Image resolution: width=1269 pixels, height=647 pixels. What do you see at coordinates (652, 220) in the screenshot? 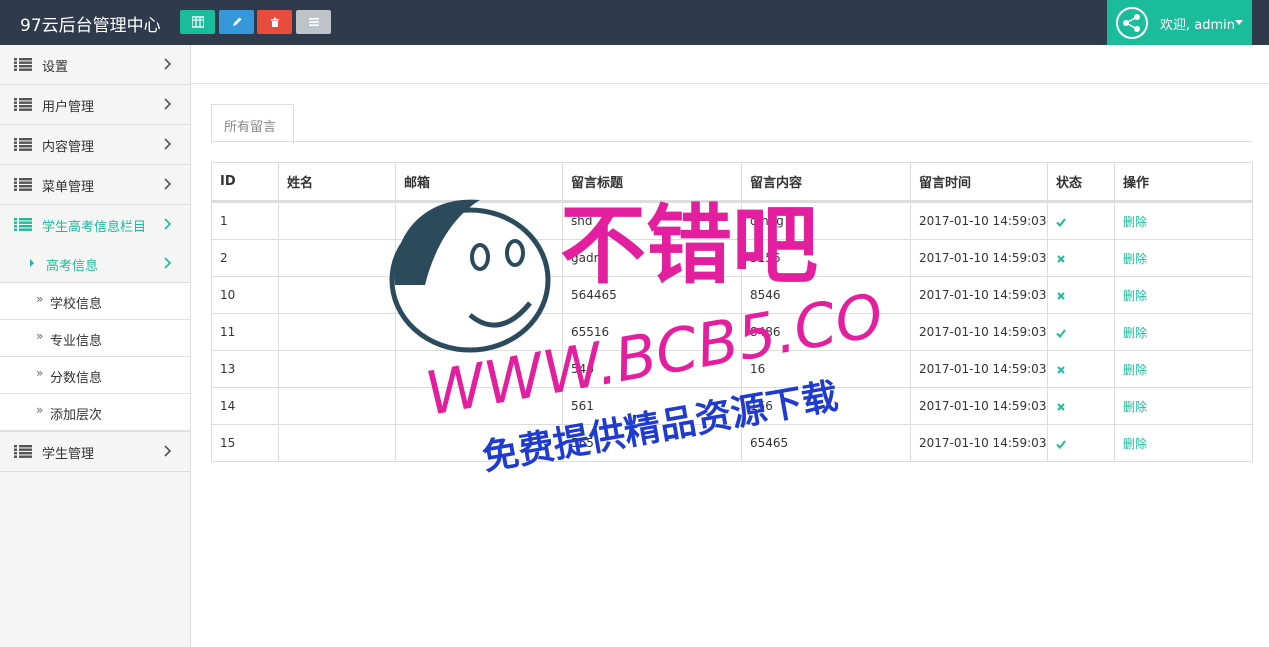
I see `cell-title: shd` at bounding box center [652, 220].